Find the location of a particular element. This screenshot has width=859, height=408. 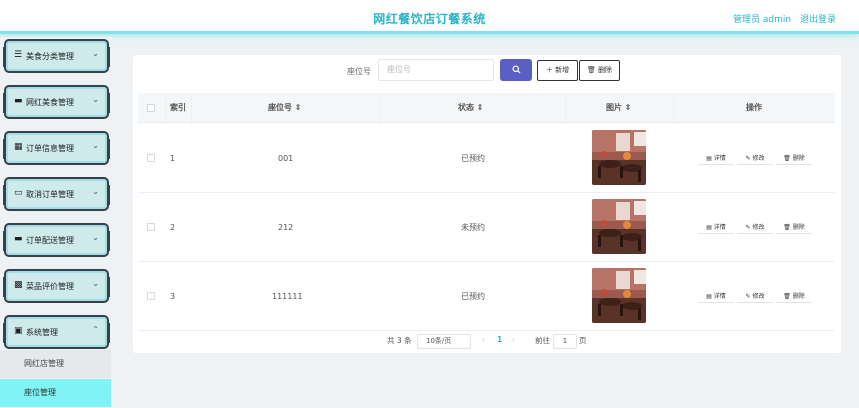

goto-page-input: 1 is located at coordinates (565, 341).